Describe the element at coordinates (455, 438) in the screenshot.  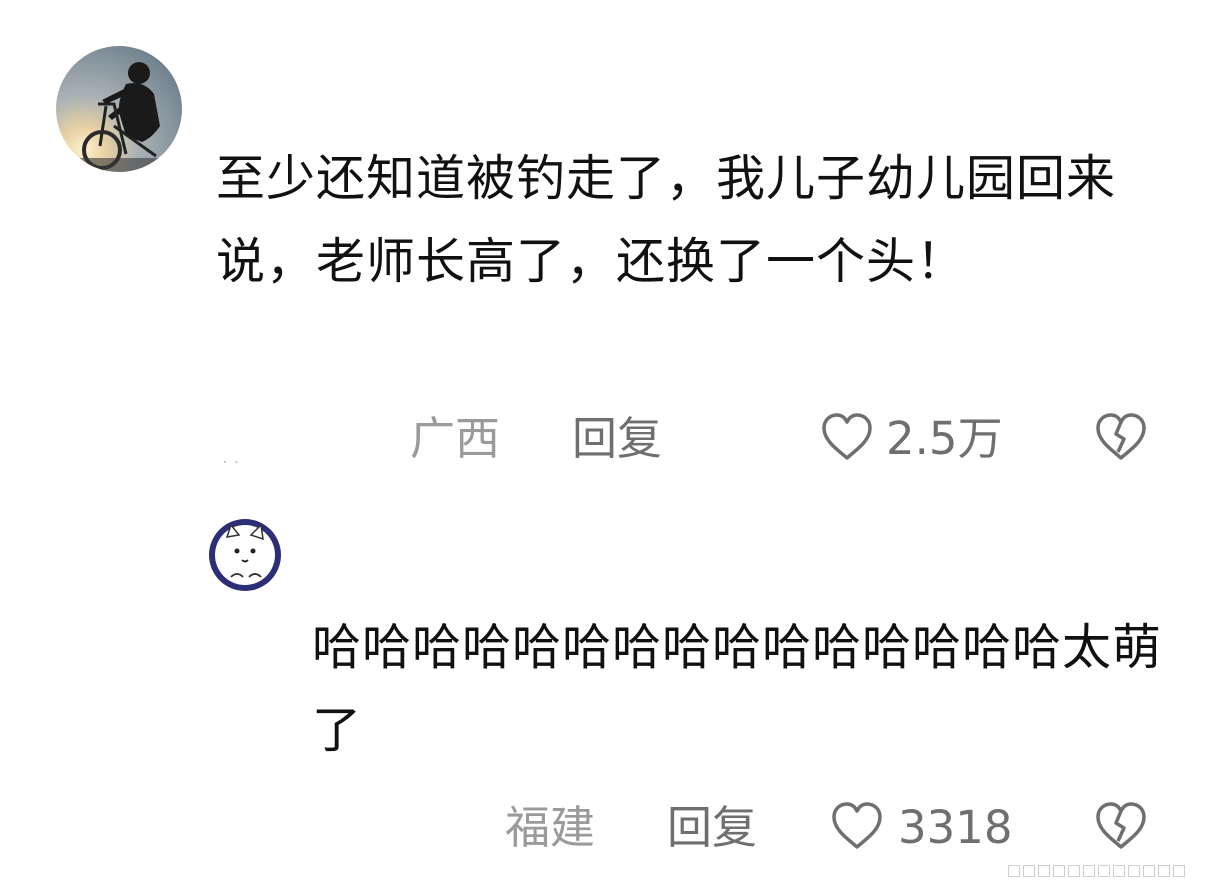
I see `comment-location: 广西` at that location.